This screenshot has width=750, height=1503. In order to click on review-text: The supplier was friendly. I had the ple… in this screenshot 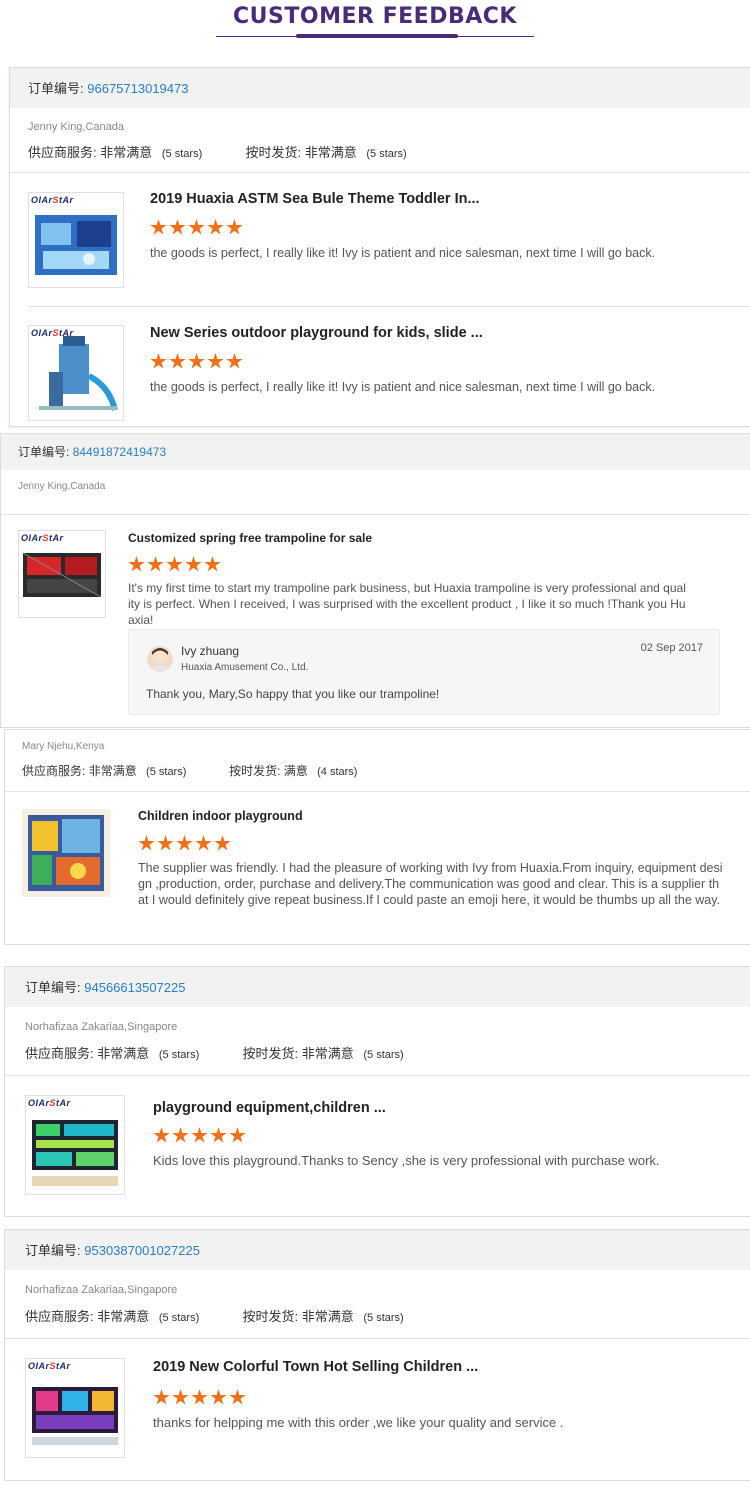, I will do `click(430, 884)`.